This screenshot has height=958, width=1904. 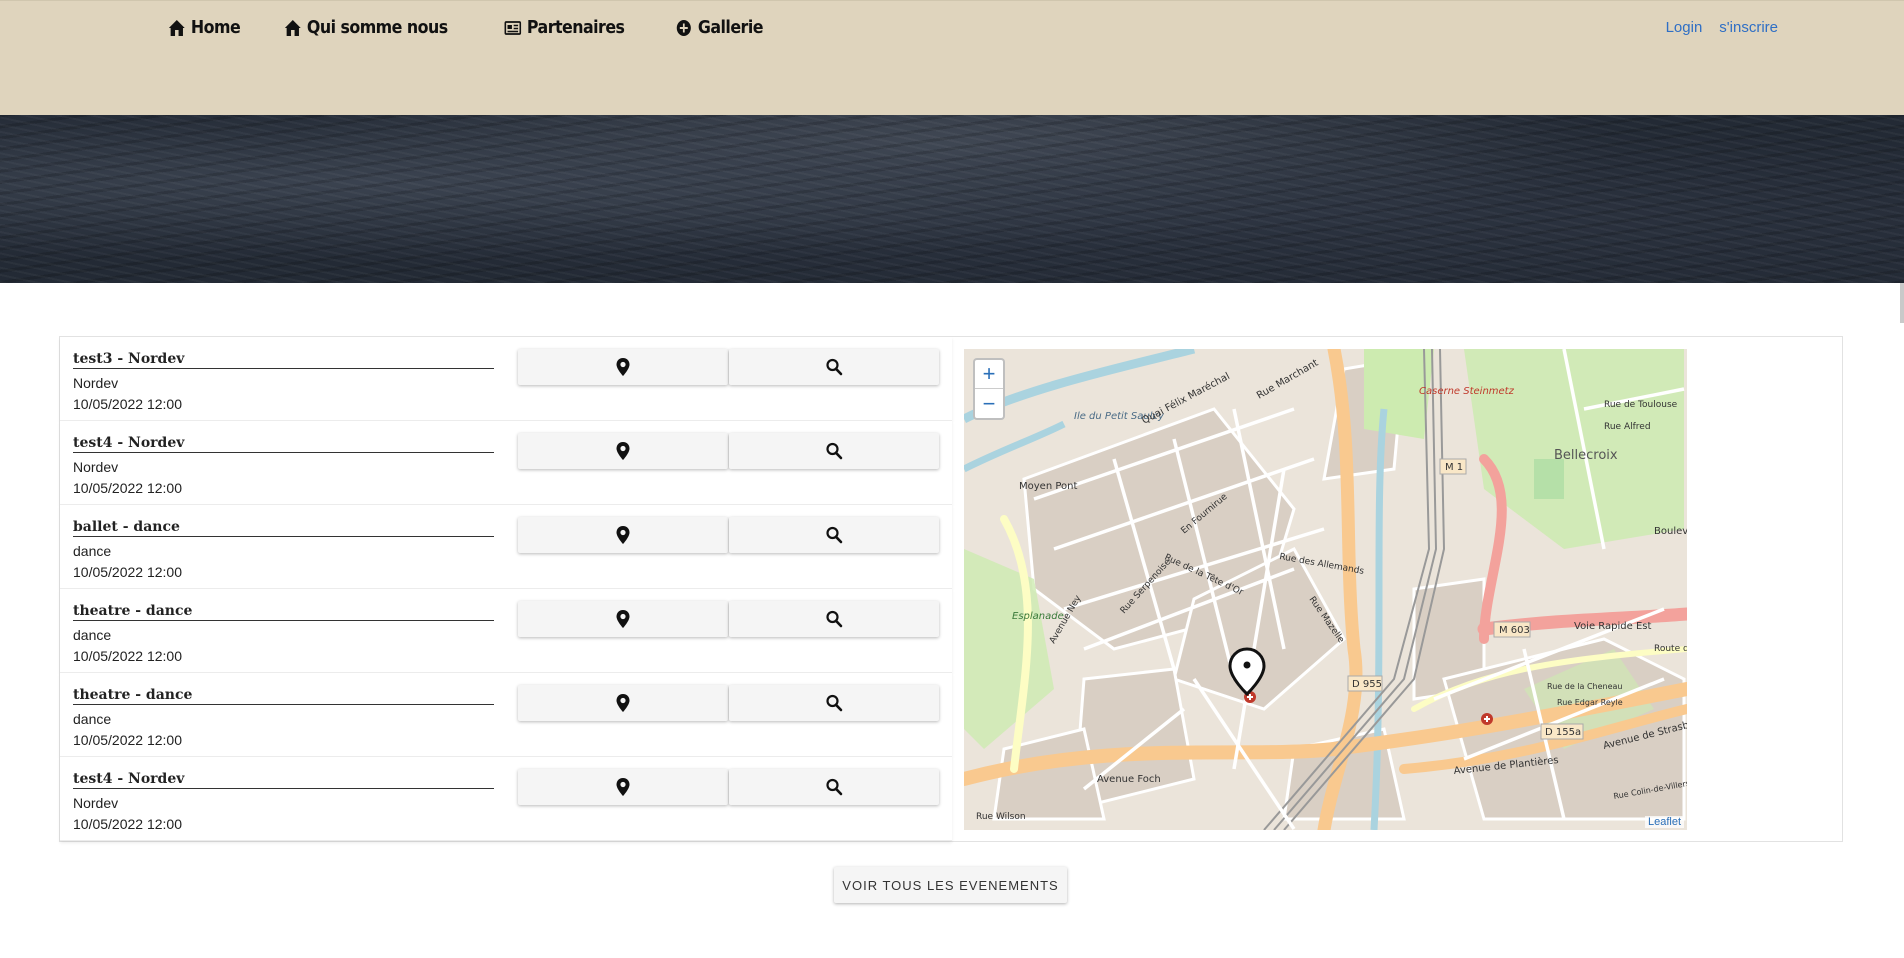 I want to click on zoom-in-button: +, so click(x=989, y=374).